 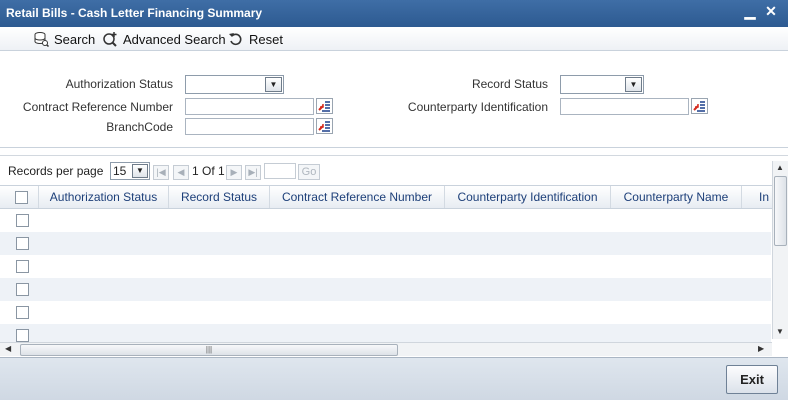 I want to click on scroll-left-icon: ◀, so click(x=8, y=348).